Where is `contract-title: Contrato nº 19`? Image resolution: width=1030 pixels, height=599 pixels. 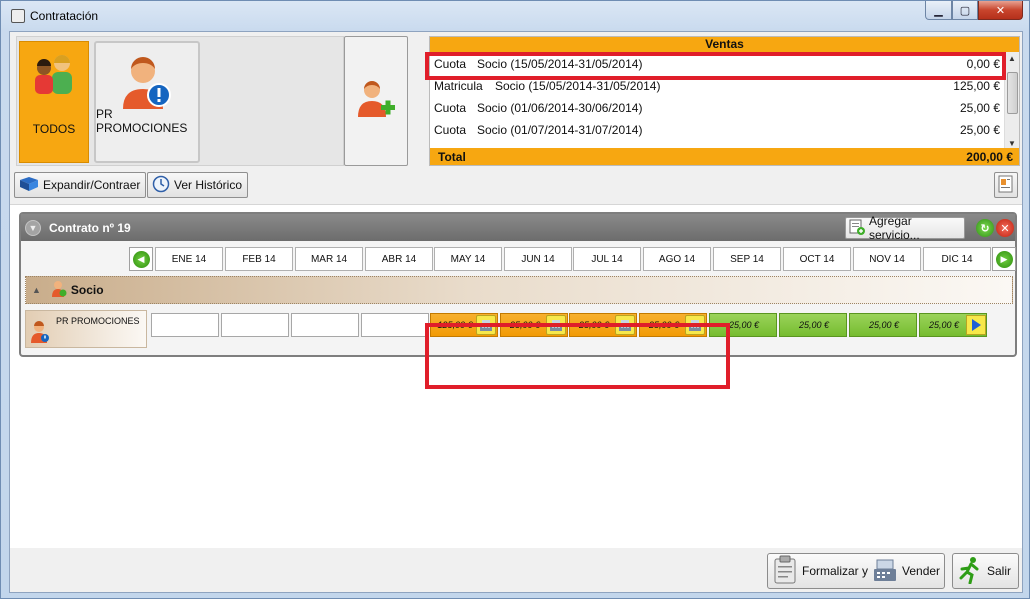 contract-title: Contrato nº 19 is located at coordinates (90, 227).